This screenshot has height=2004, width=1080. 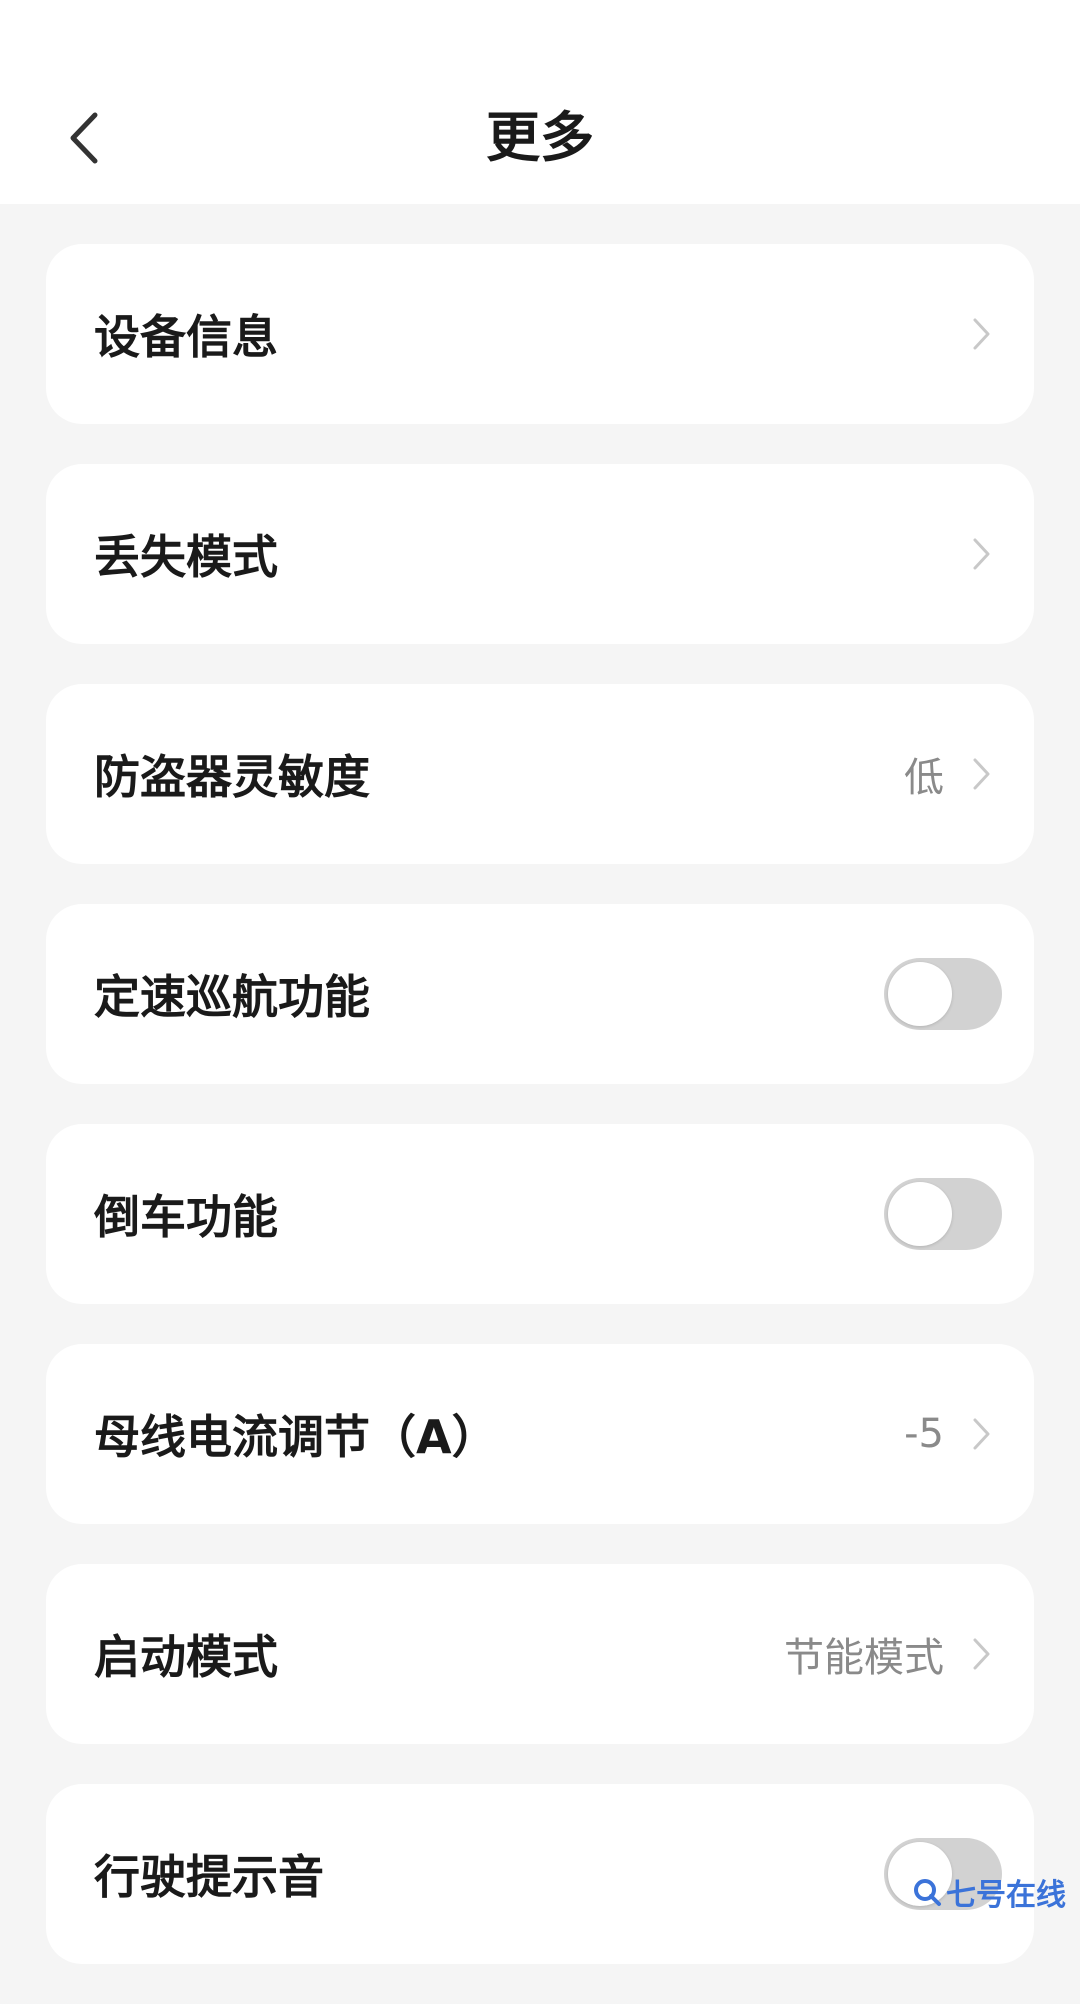 I want to click on setting-cruise-control: 定速巡航功能, so click(x=540, y=994).